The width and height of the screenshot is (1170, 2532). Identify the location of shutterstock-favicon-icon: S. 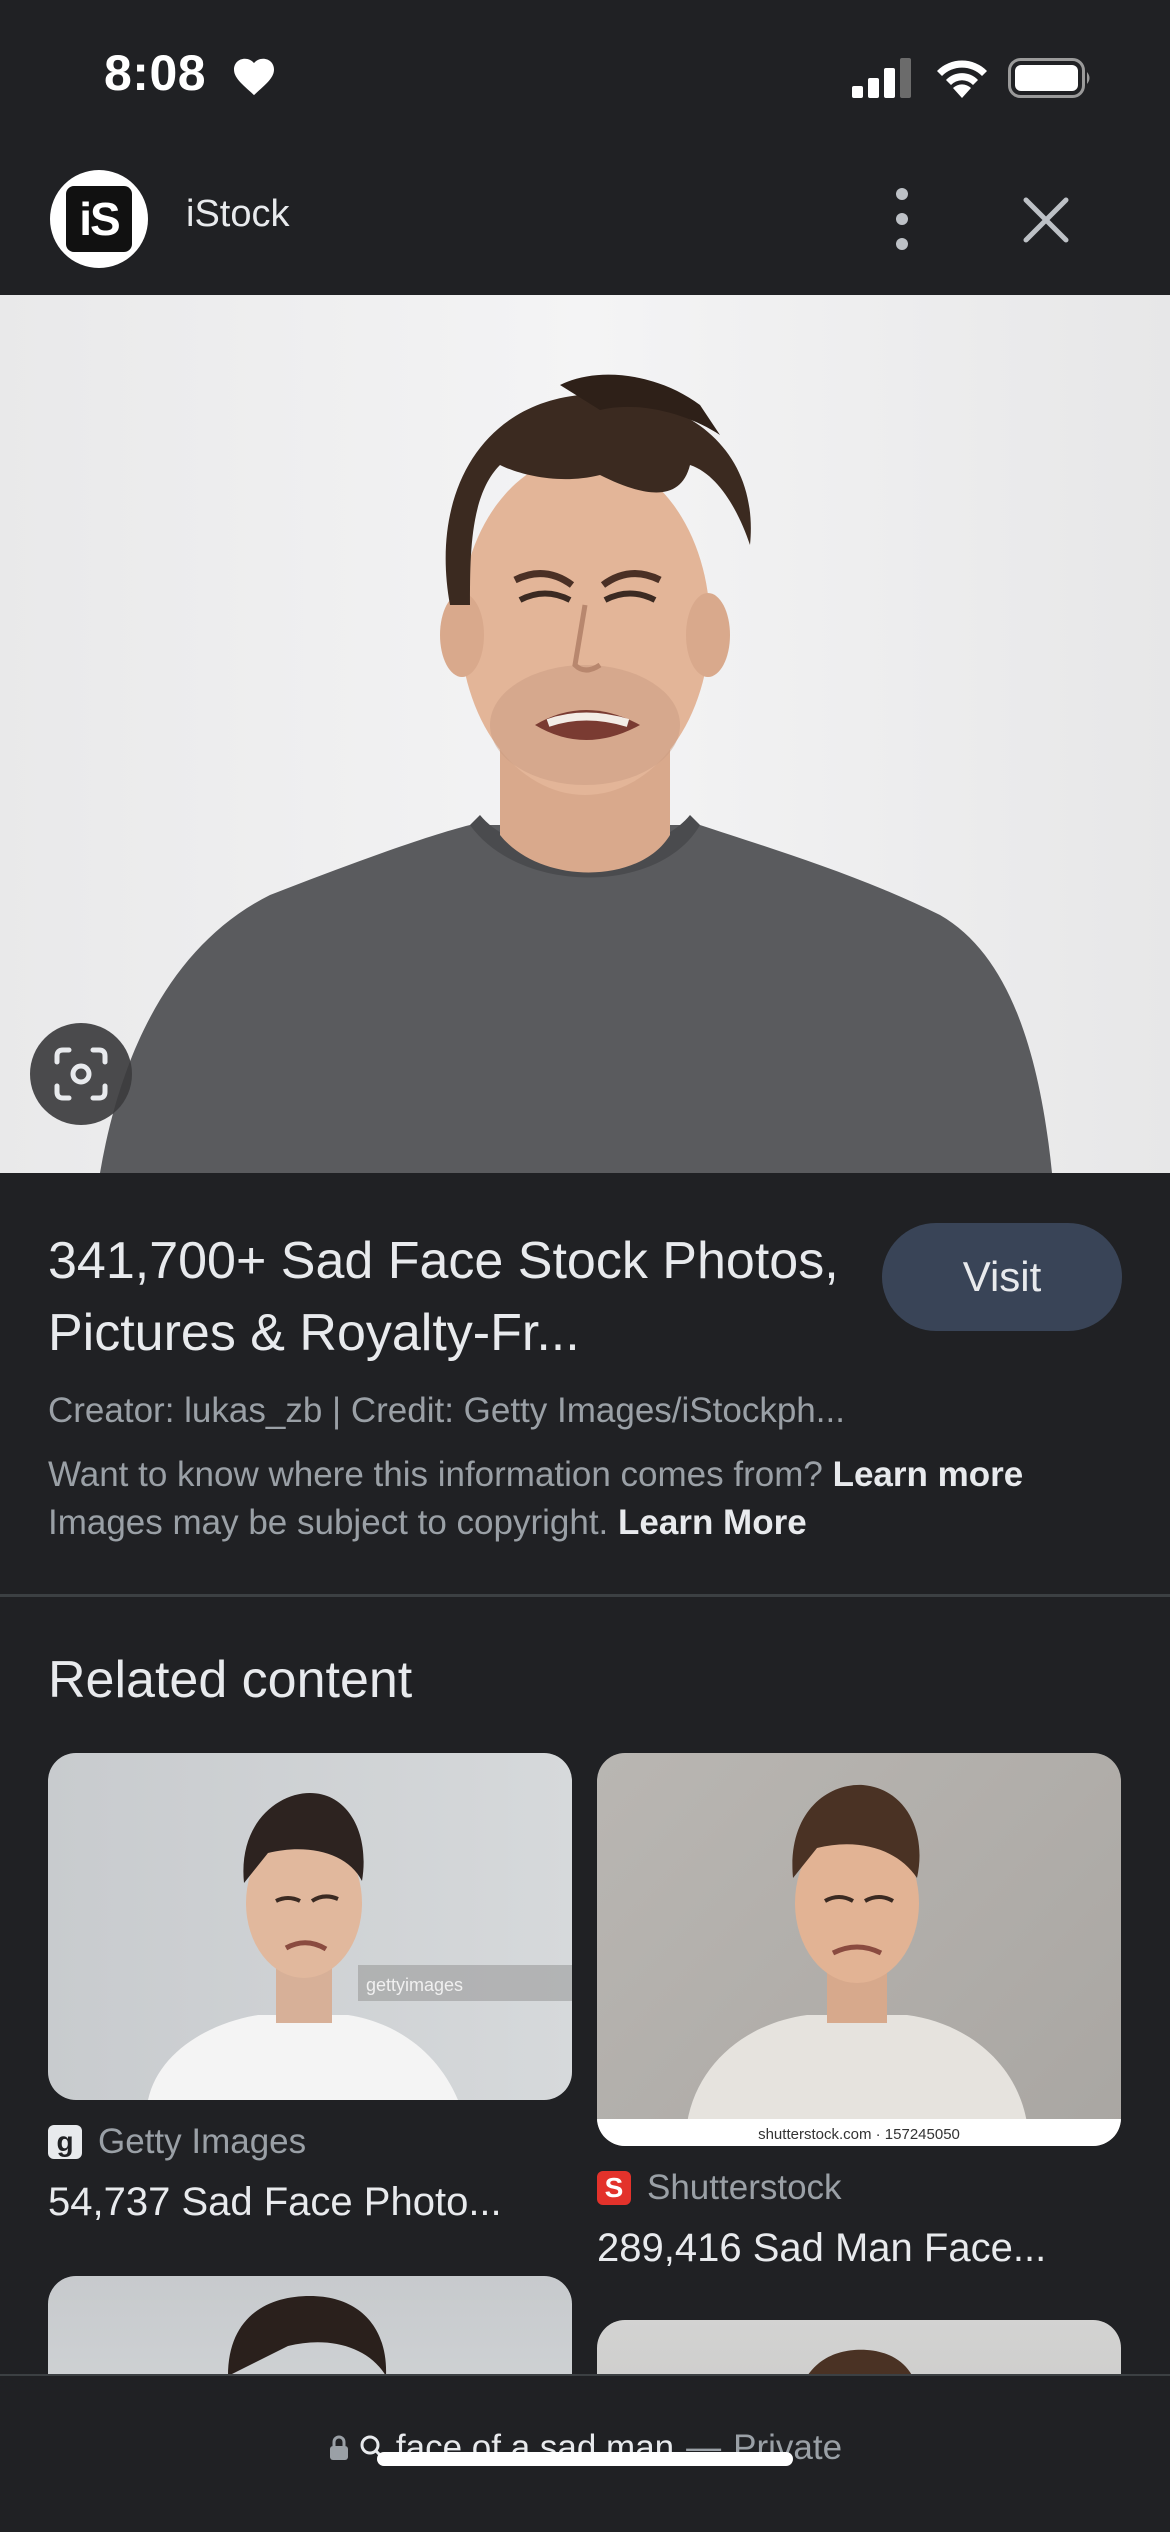
(614, 2188).